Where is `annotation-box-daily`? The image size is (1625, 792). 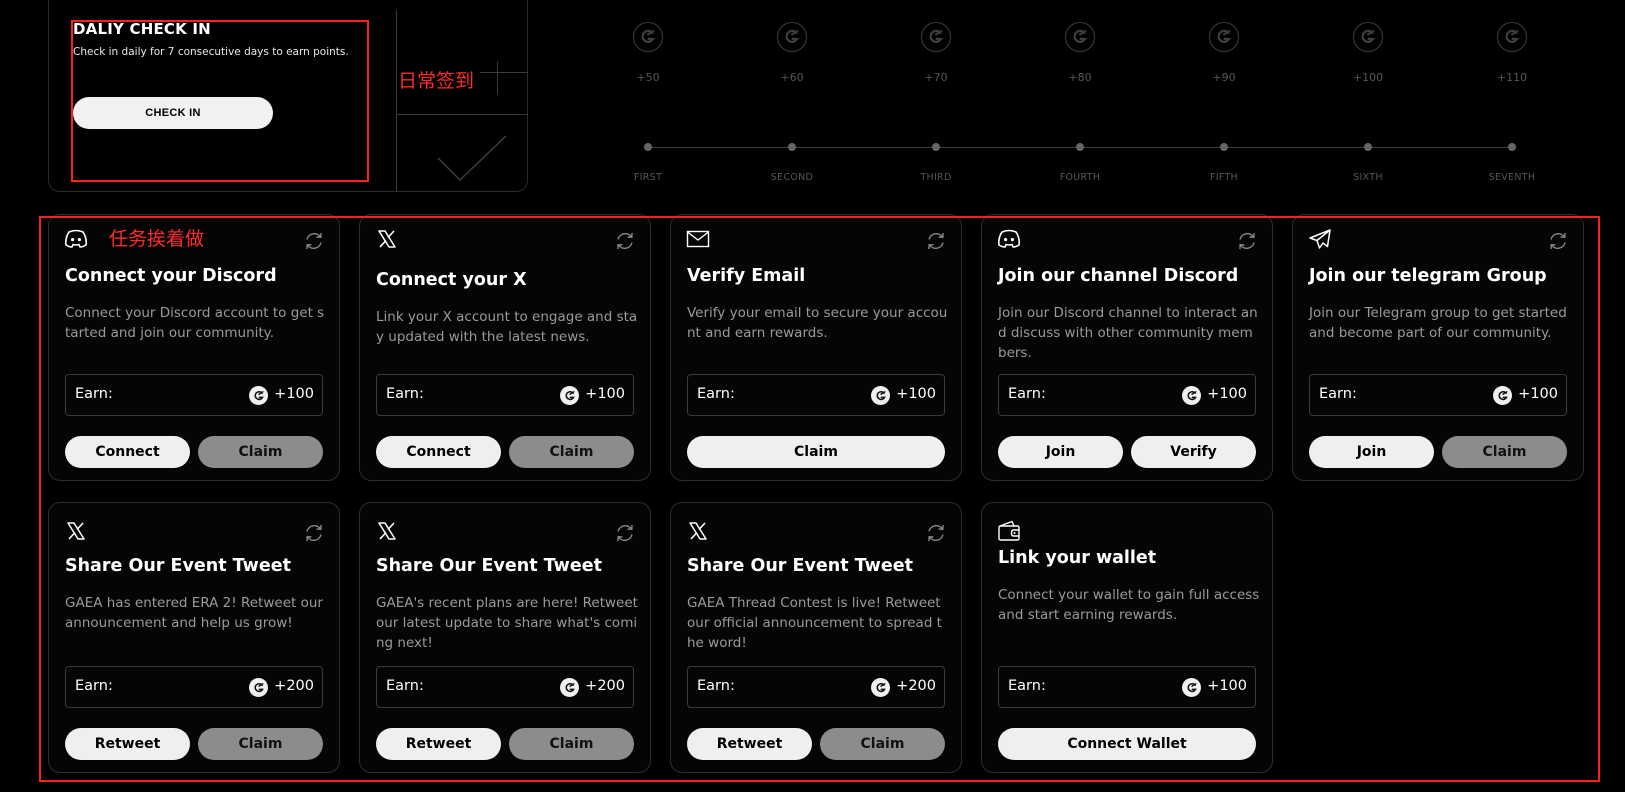
annotation-box-daily is located at coordinates (220, 101).